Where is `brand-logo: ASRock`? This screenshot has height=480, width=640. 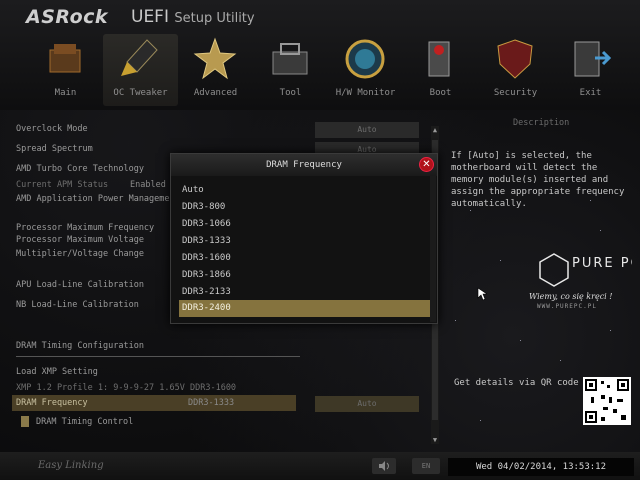 brand-logo: ASRock is located at coordinates (67, 17).